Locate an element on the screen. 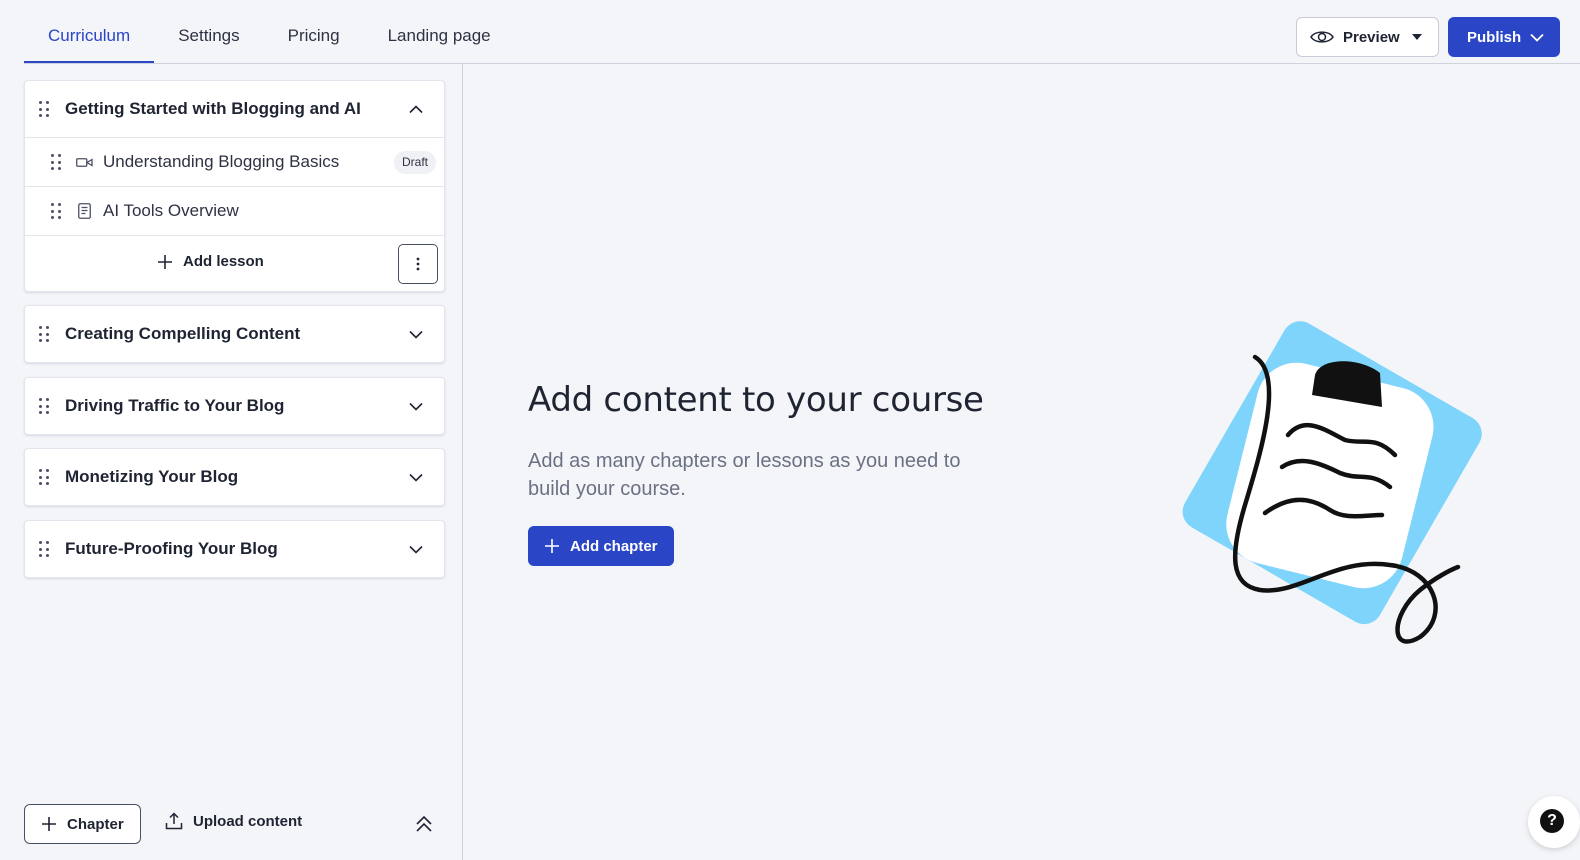  lesson-item: Understanding Blogging Basics Draft is located at coordinates (234, 161).